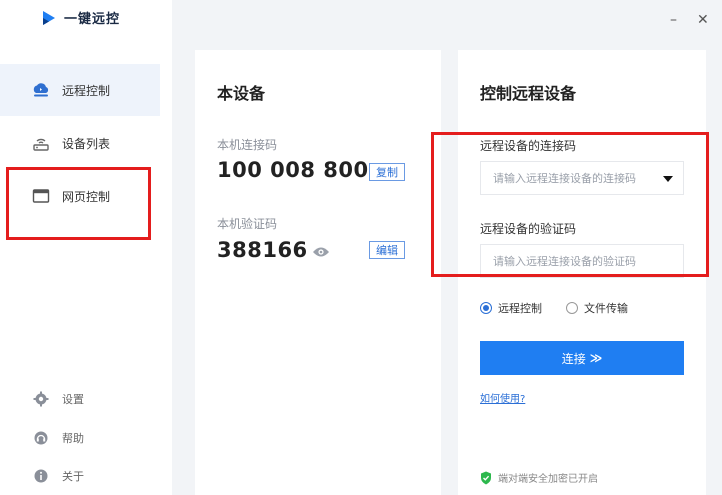  I want to click on app-title: 一键远控, so click(92, 19).